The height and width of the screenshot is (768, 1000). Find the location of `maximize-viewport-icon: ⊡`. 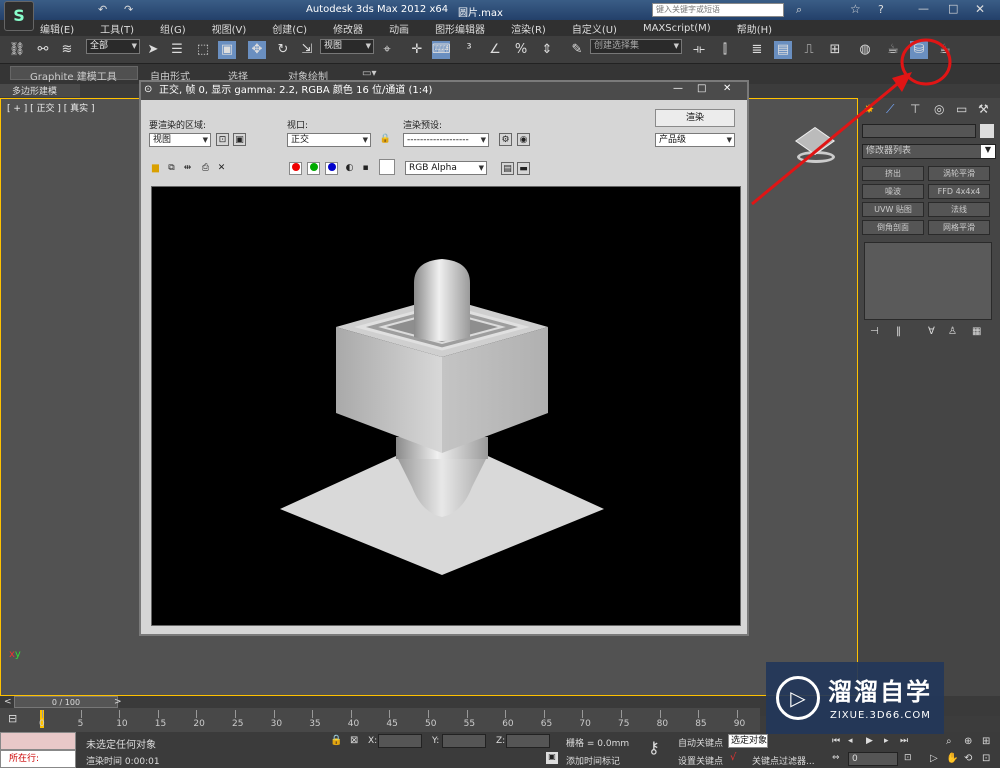

maximize-viewport-icon: ⊡ is located at coordinates (986, 758).